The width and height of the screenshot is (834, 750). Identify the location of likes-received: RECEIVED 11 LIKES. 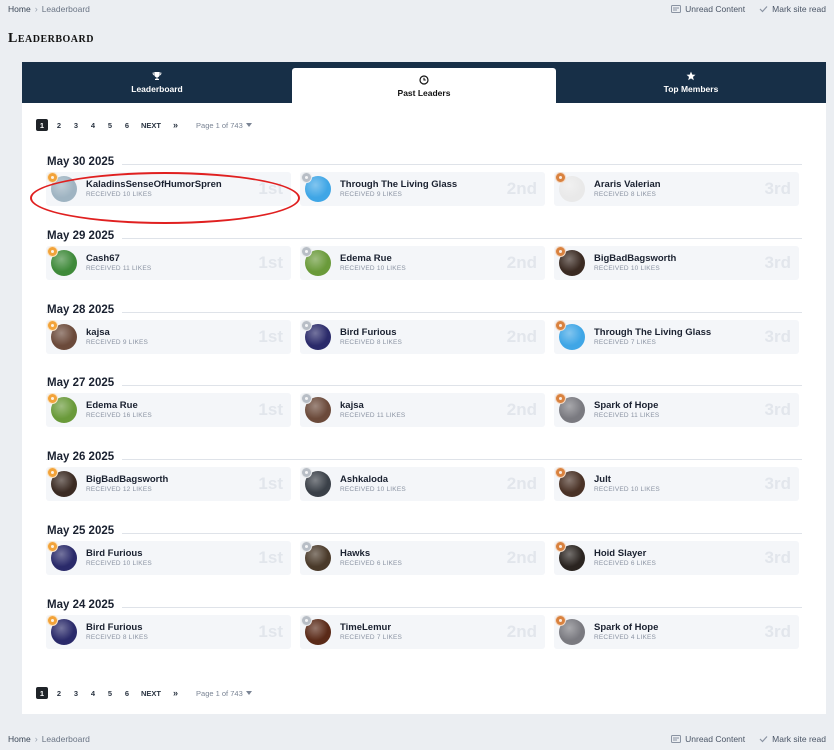
(373, 416).